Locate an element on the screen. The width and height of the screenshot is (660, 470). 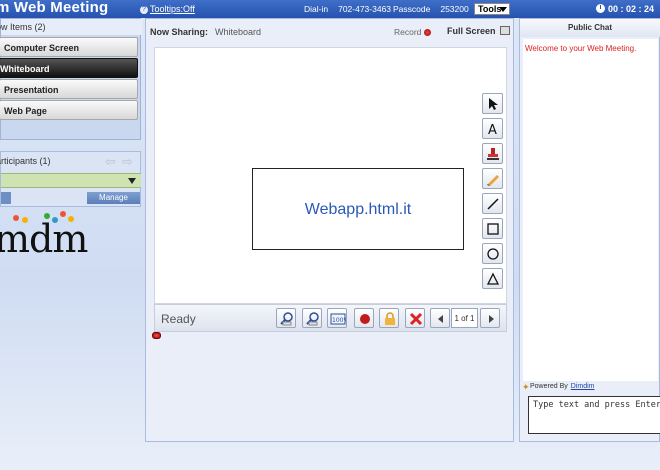
participants-title: articipants (1) is located at coordinates (25, 161).